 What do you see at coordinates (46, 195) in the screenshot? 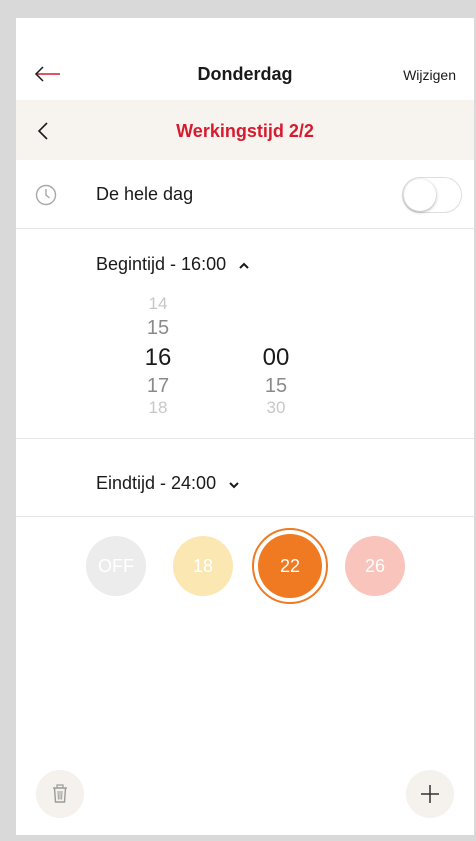
I see `clock-icon` at bounding box center [46, 195].